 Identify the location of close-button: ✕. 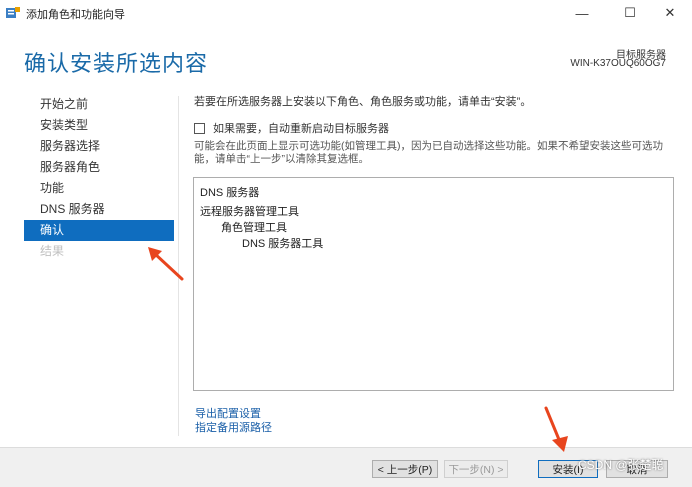
(670, 13).